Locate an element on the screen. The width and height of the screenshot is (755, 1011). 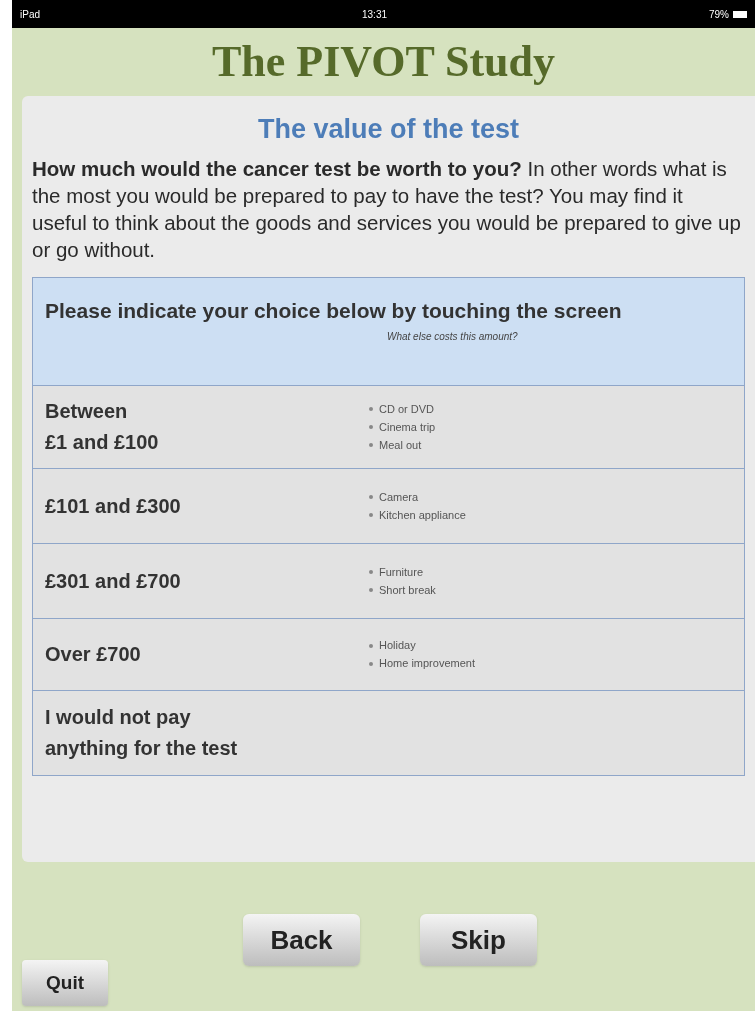
choice-option: £101 and £300 Camera Kitchen appliance is located at coordinates (388, 506).